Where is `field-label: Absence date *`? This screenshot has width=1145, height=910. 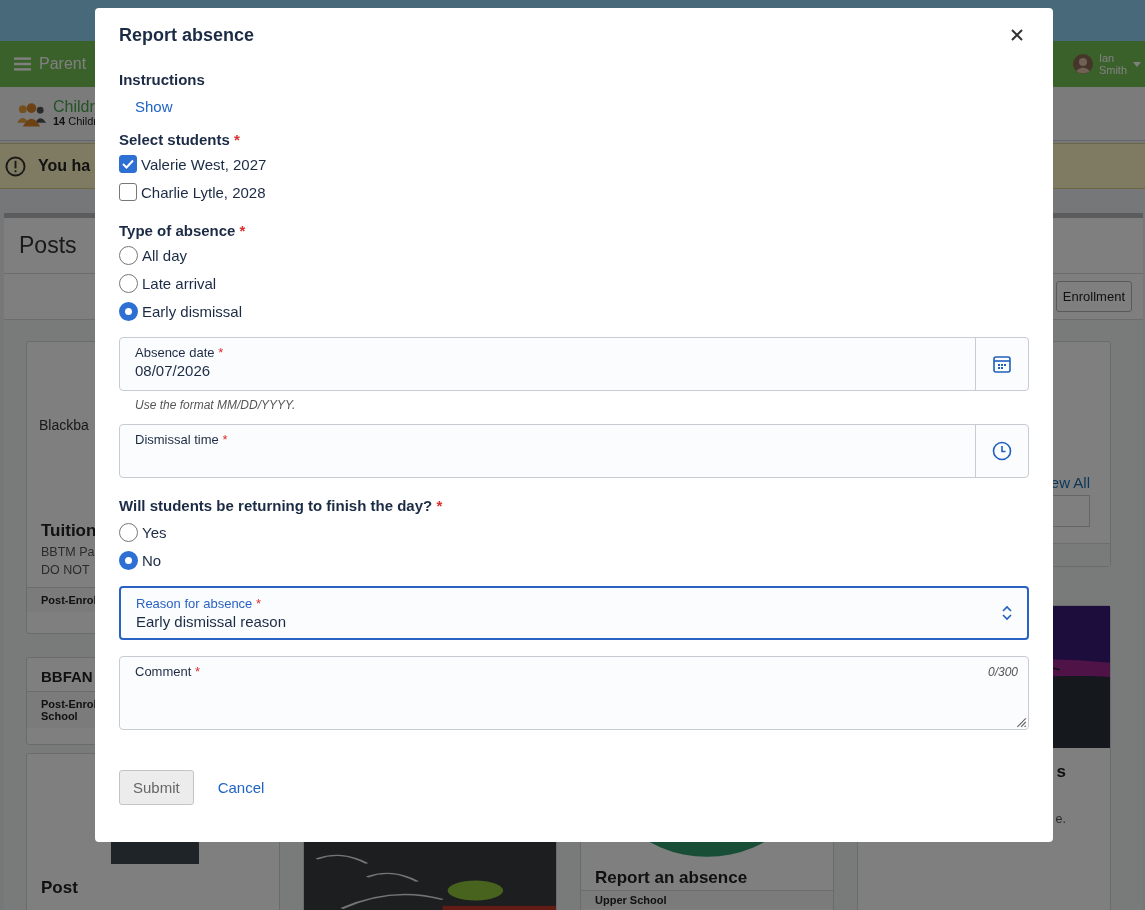 field-label: Absence date * is located at coordinates (180, 352).